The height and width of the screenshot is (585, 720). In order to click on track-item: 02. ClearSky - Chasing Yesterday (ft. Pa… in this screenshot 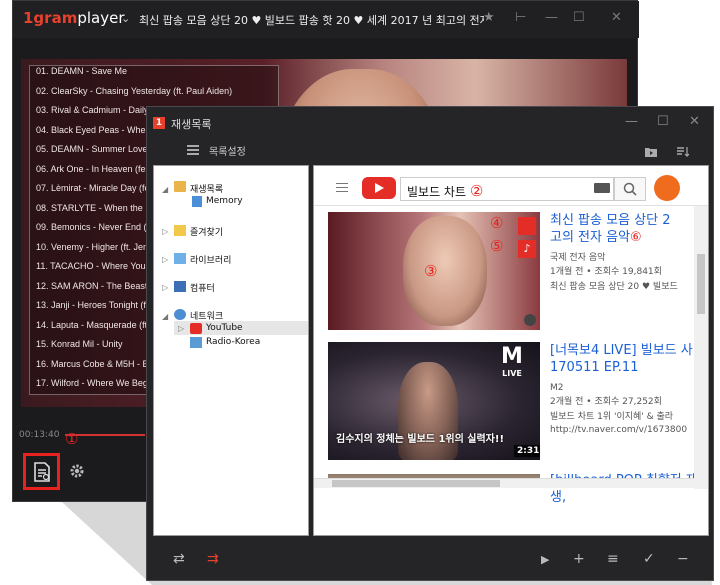, I will do `click(154, 96)`.